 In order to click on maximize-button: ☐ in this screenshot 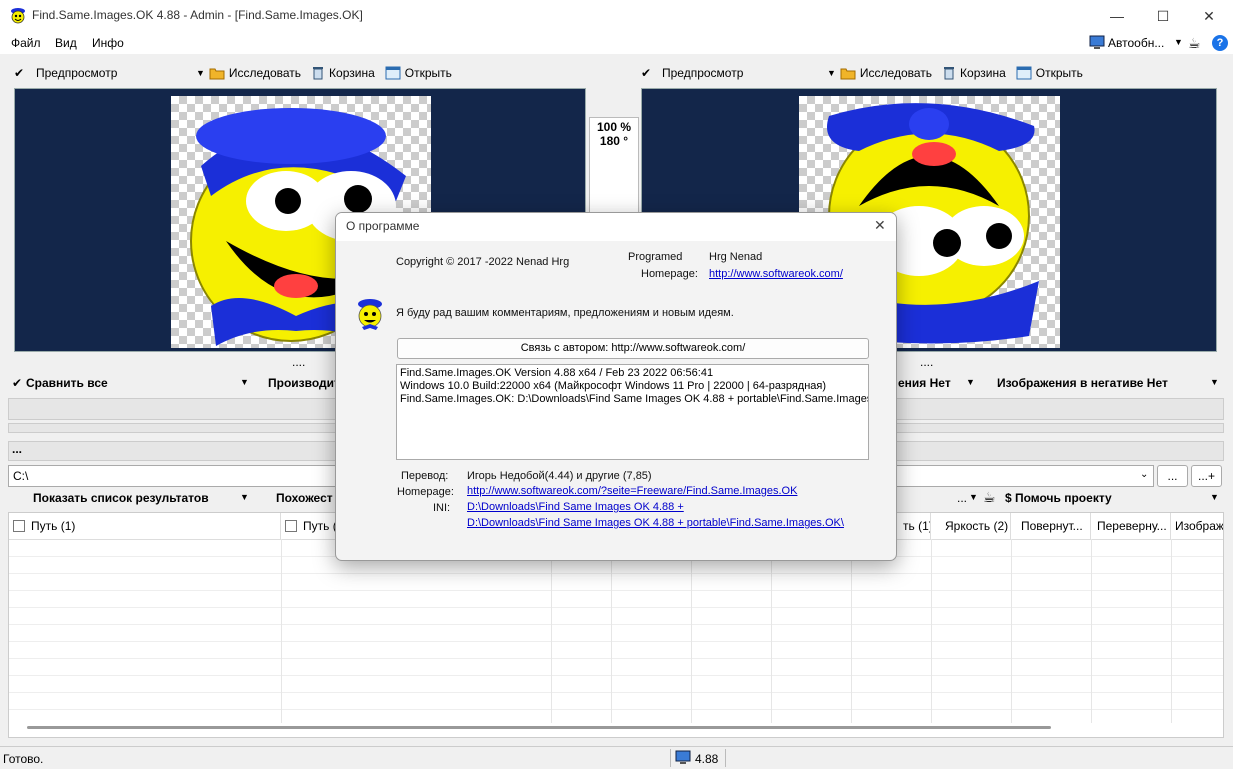, I will do `click(1163, 16)`.